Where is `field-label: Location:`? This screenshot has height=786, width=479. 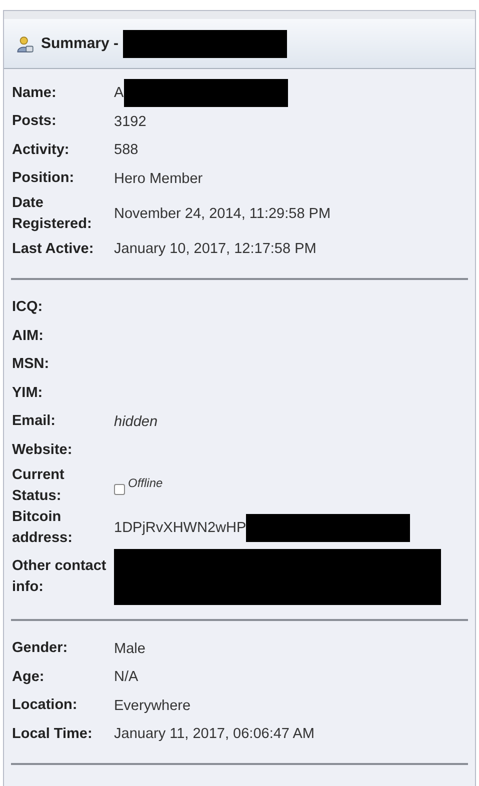
field-label: Location: is located at coordinates (45, 706).